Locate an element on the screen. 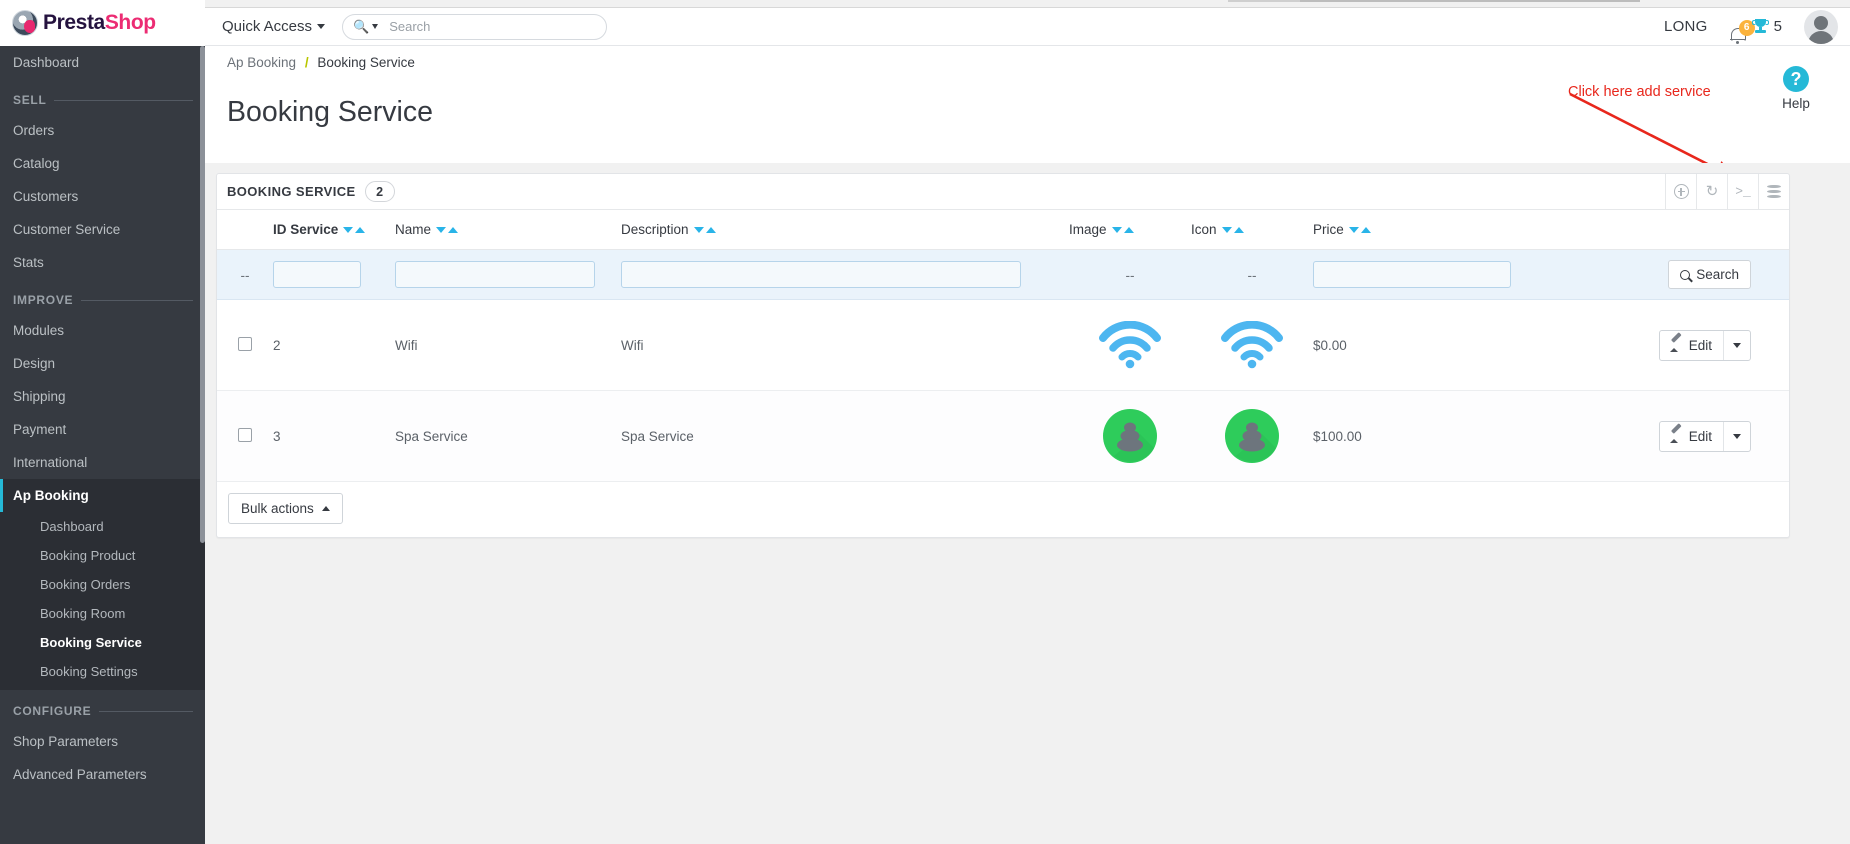 This screenshot has width=1850, height=844. th-icon-label: Icon is located at coordinates (1204, 229).